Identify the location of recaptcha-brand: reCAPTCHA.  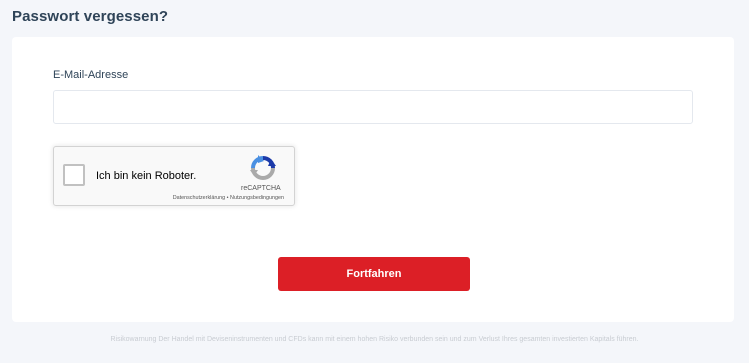
(261, 188).